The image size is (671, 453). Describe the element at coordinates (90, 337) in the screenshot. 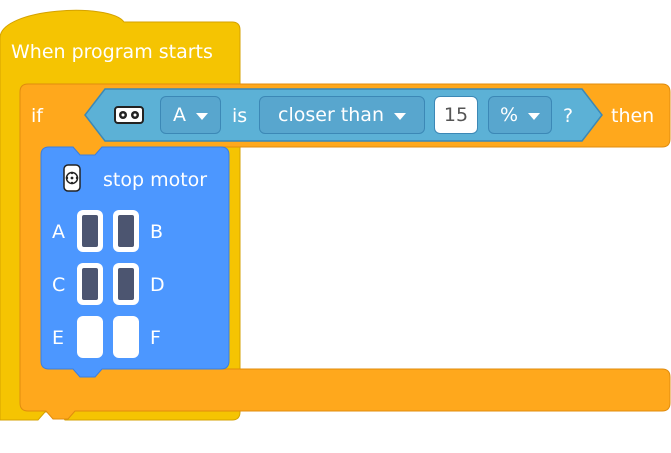

I see `port-e-toggle` at that location.